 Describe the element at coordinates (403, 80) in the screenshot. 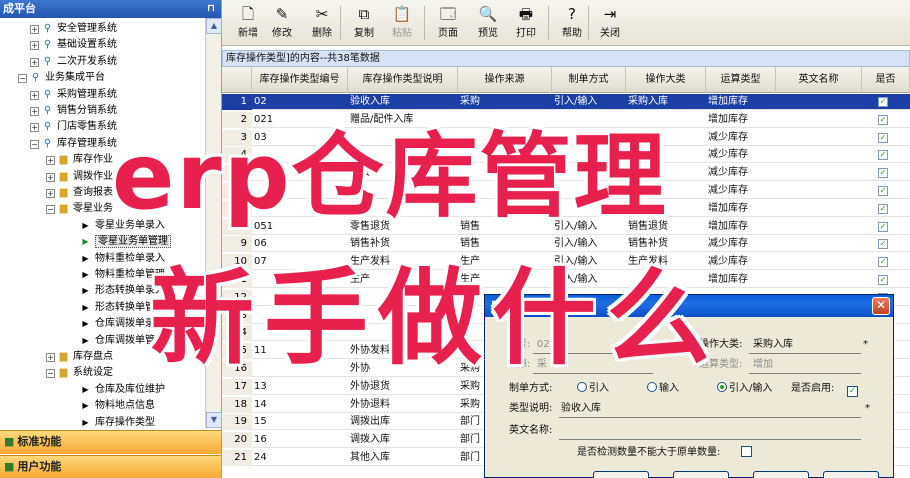

I see `column-header: 库存操作类型说明` at that location.